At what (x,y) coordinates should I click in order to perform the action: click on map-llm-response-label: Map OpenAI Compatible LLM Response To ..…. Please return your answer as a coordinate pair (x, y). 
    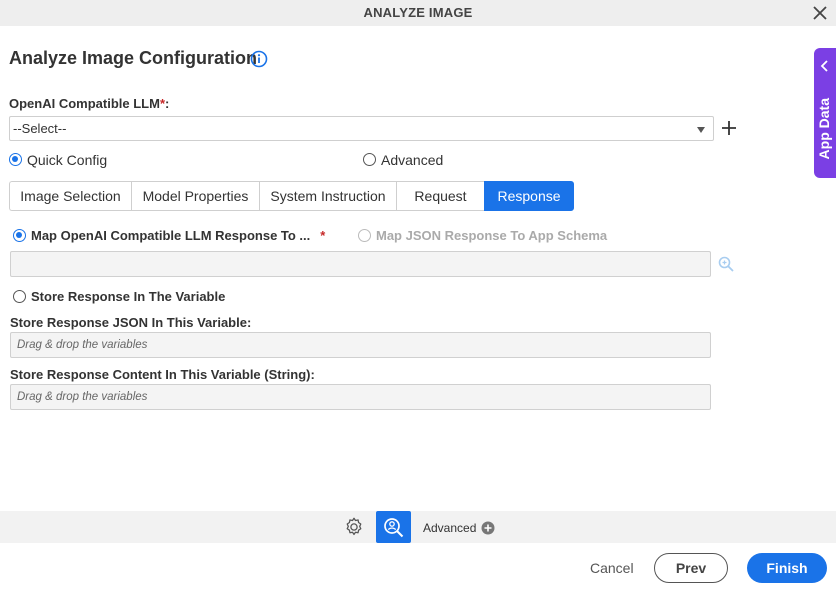
    Looking at the image, I should click on (178, 235).